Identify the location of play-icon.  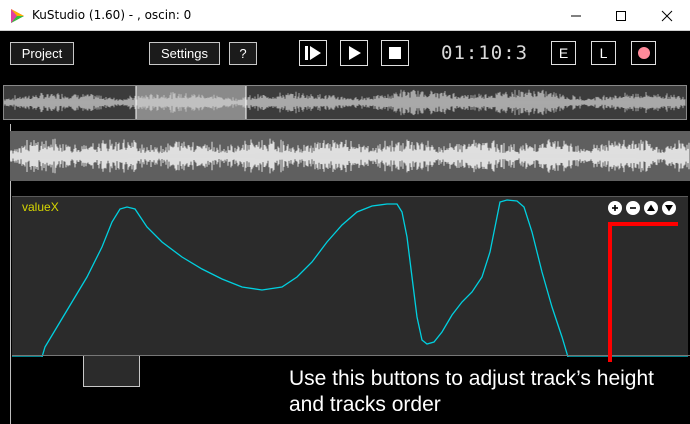
(355, 53).